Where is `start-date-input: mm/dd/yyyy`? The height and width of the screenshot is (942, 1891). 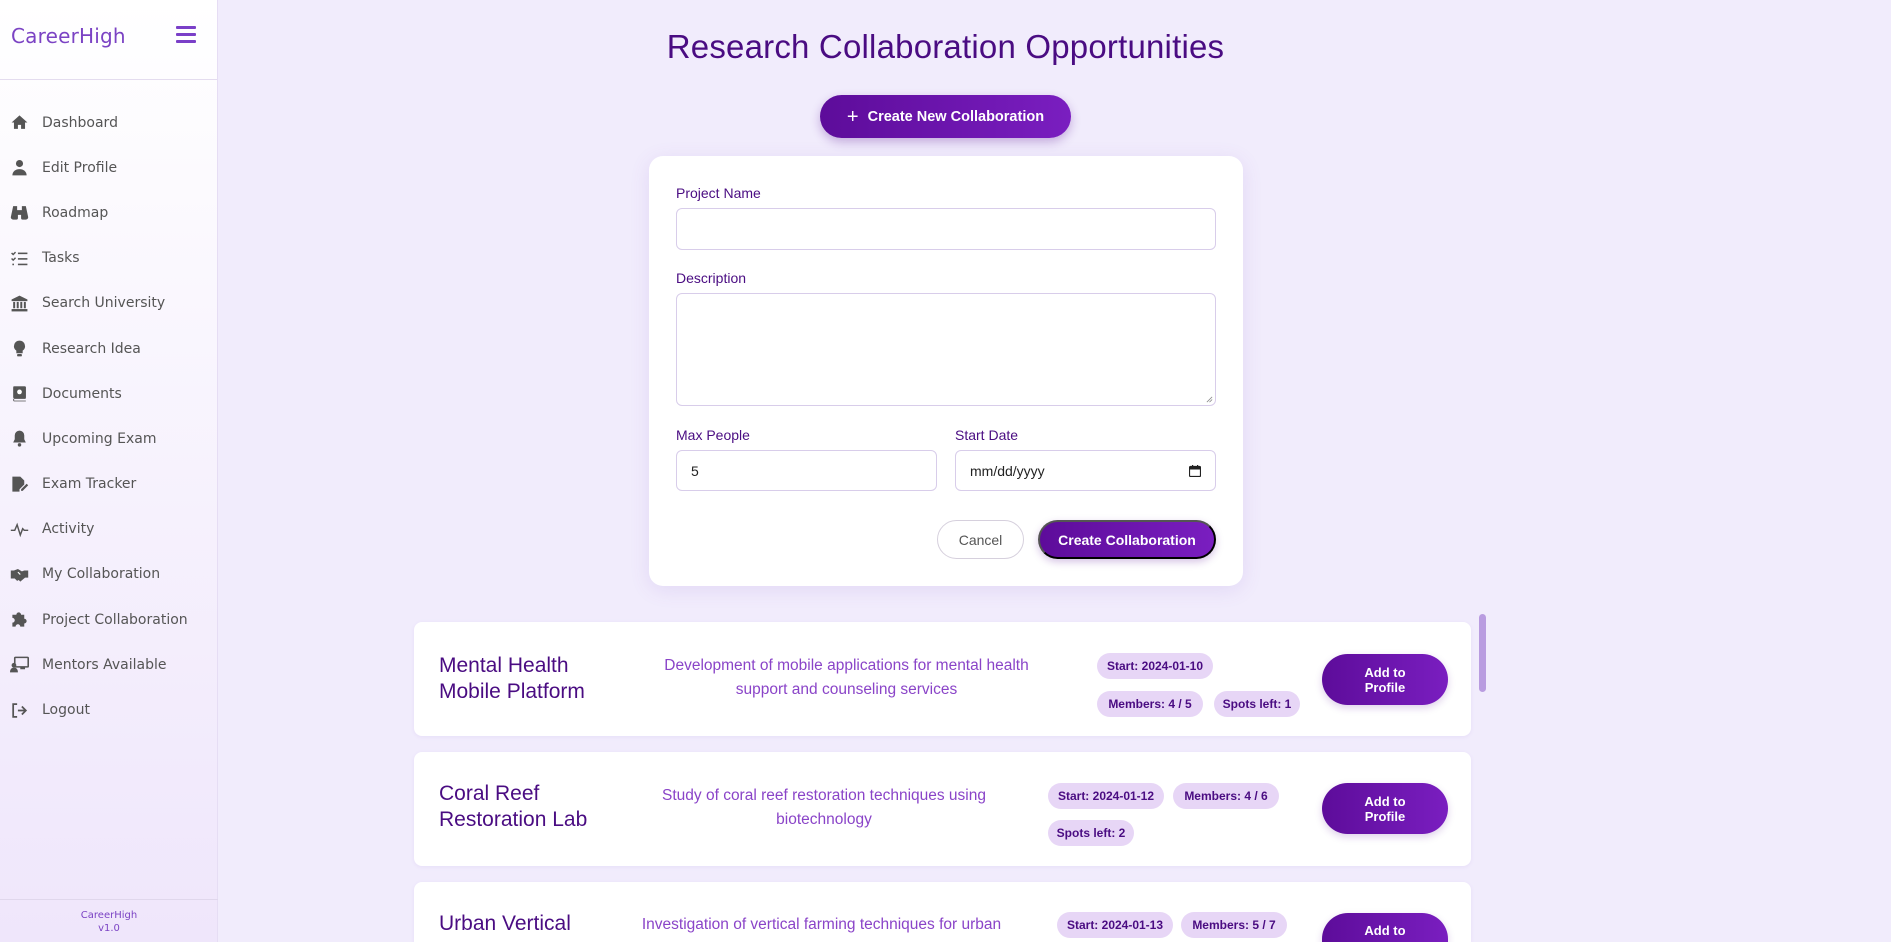 start-date-input: mm/dd/yyyy is located at coordinates (1085, 470).